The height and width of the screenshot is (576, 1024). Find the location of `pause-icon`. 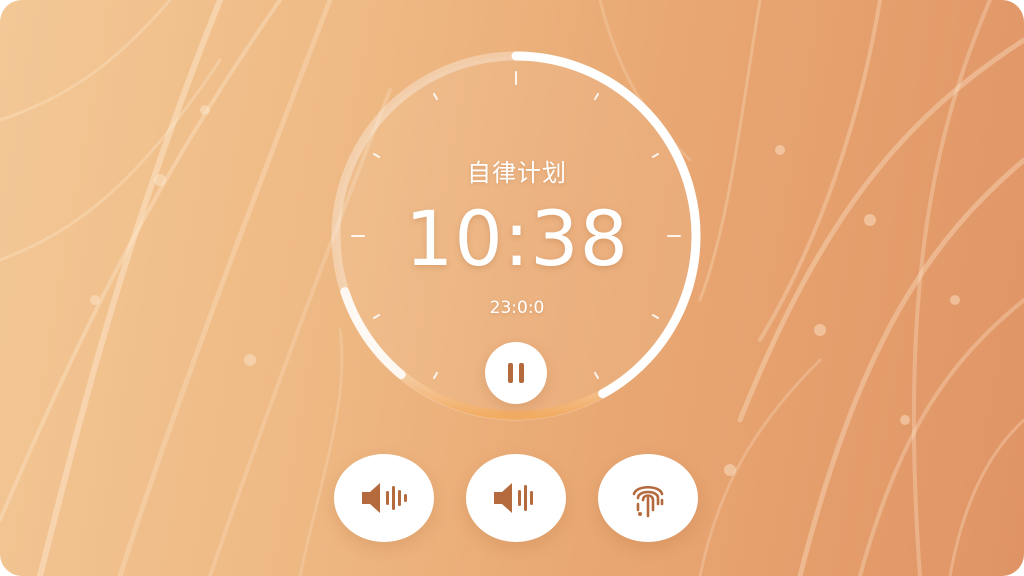

pause-icon is located at coordinates (510, 373).